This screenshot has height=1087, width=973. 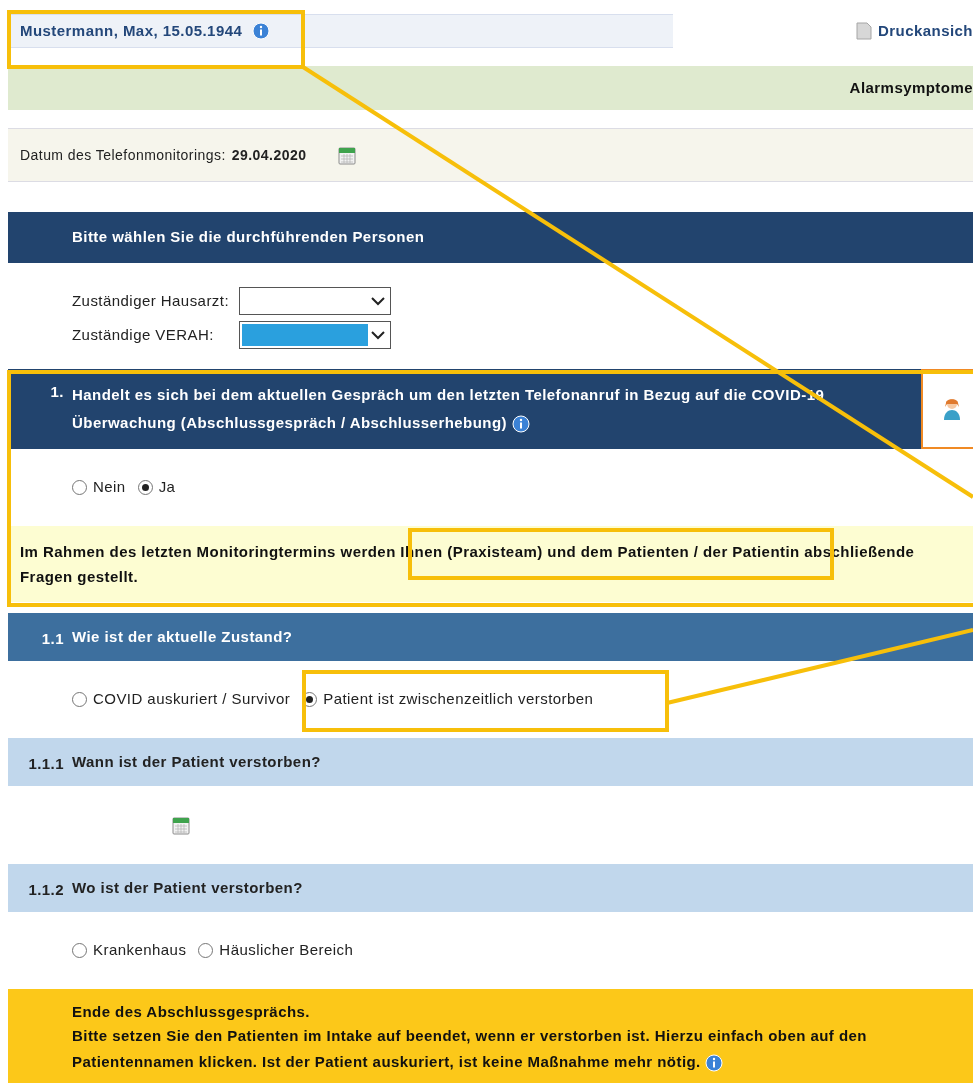 I want to click on question-title: Wie ist der aktuelle Zustand?, so click(x=182, y=637).